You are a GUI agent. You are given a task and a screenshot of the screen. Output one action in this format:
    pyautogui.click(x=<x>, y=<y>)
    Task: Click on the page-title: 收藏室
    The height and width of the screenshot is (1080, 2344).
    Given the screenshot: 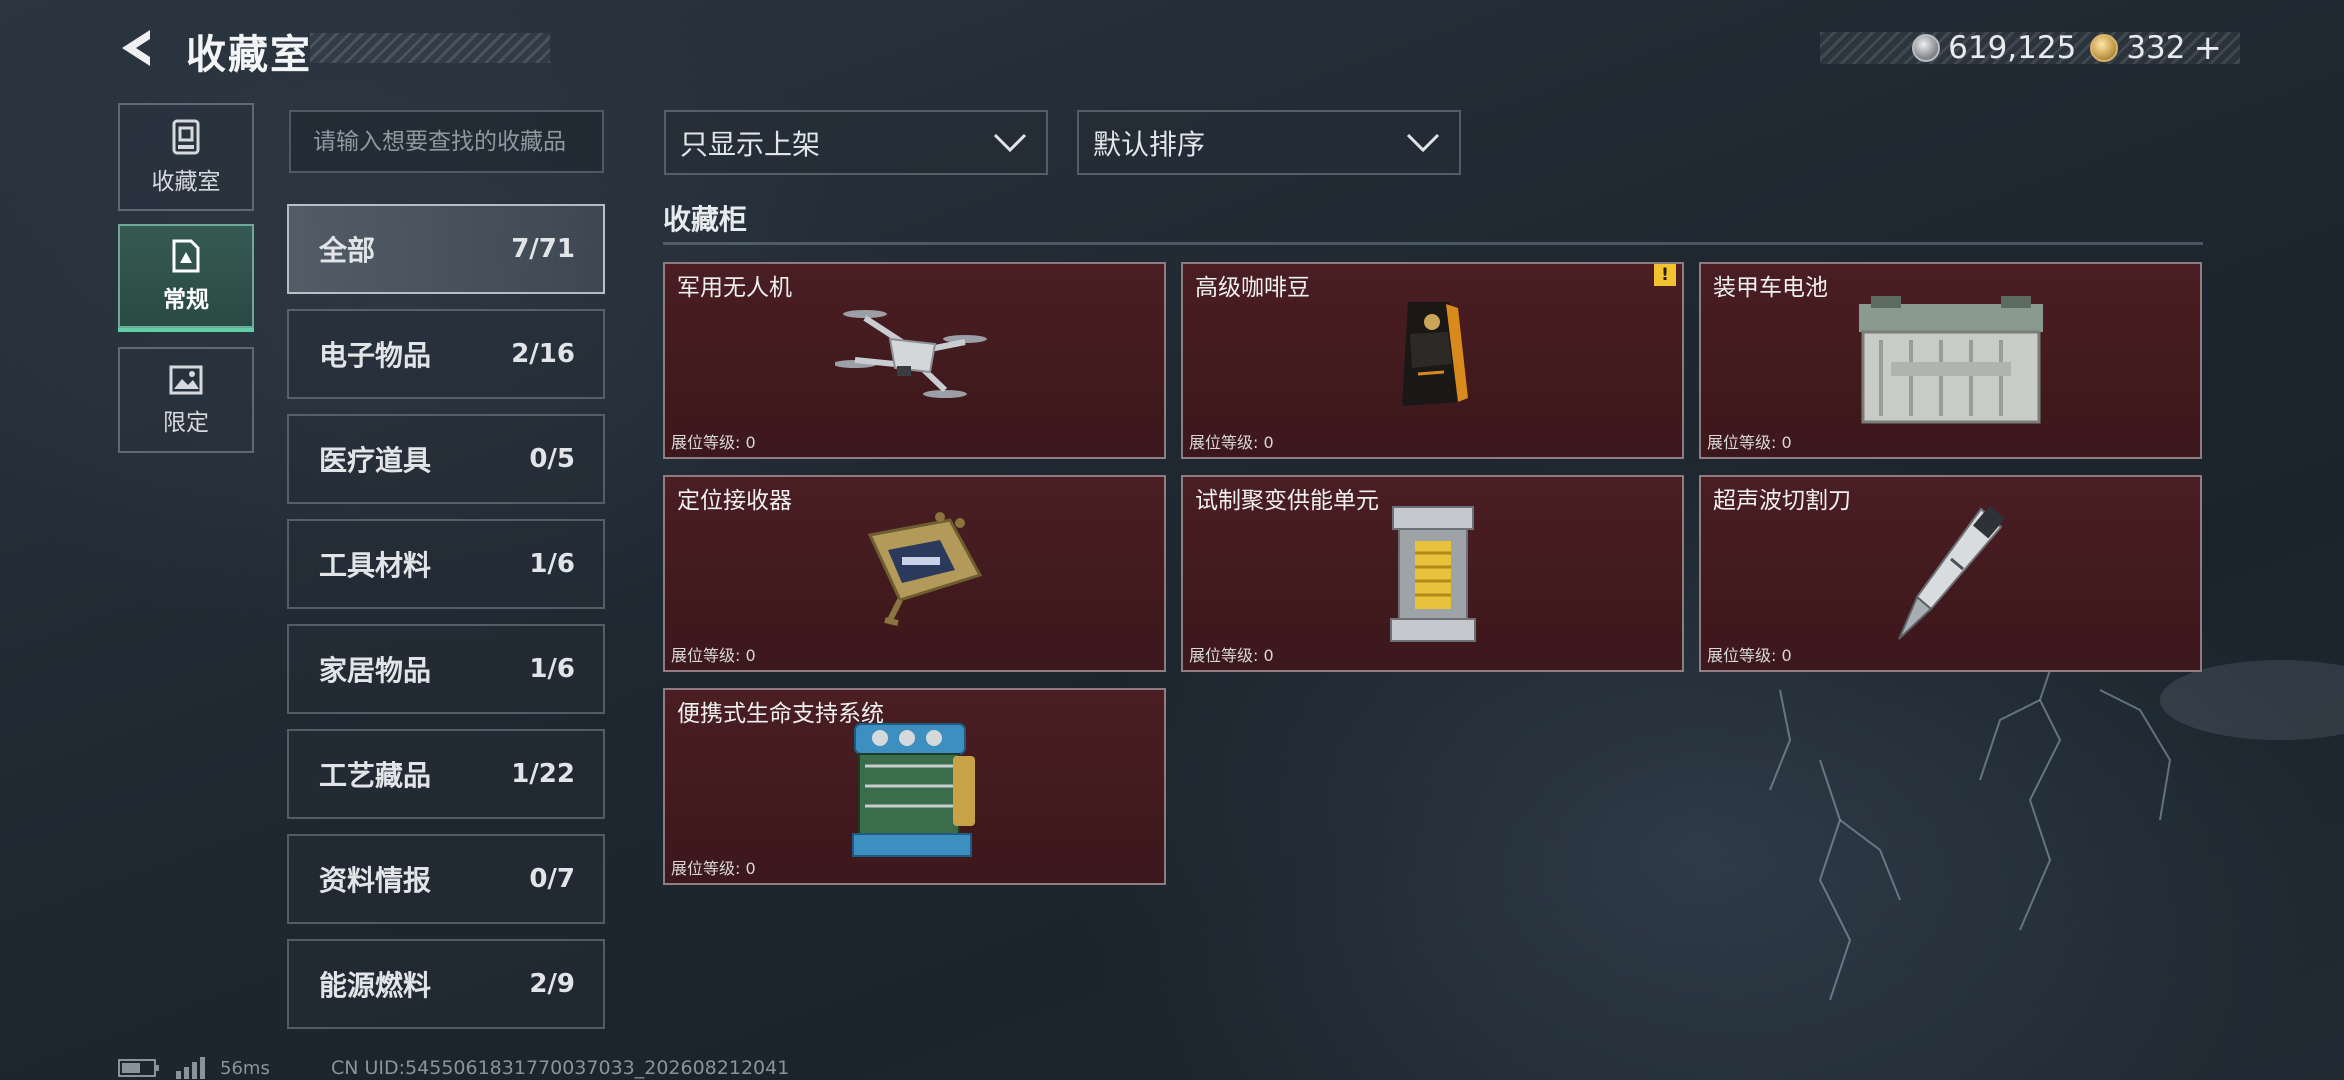 What is the action you would take?
    pyautogui.click(x=249, y=55)
    